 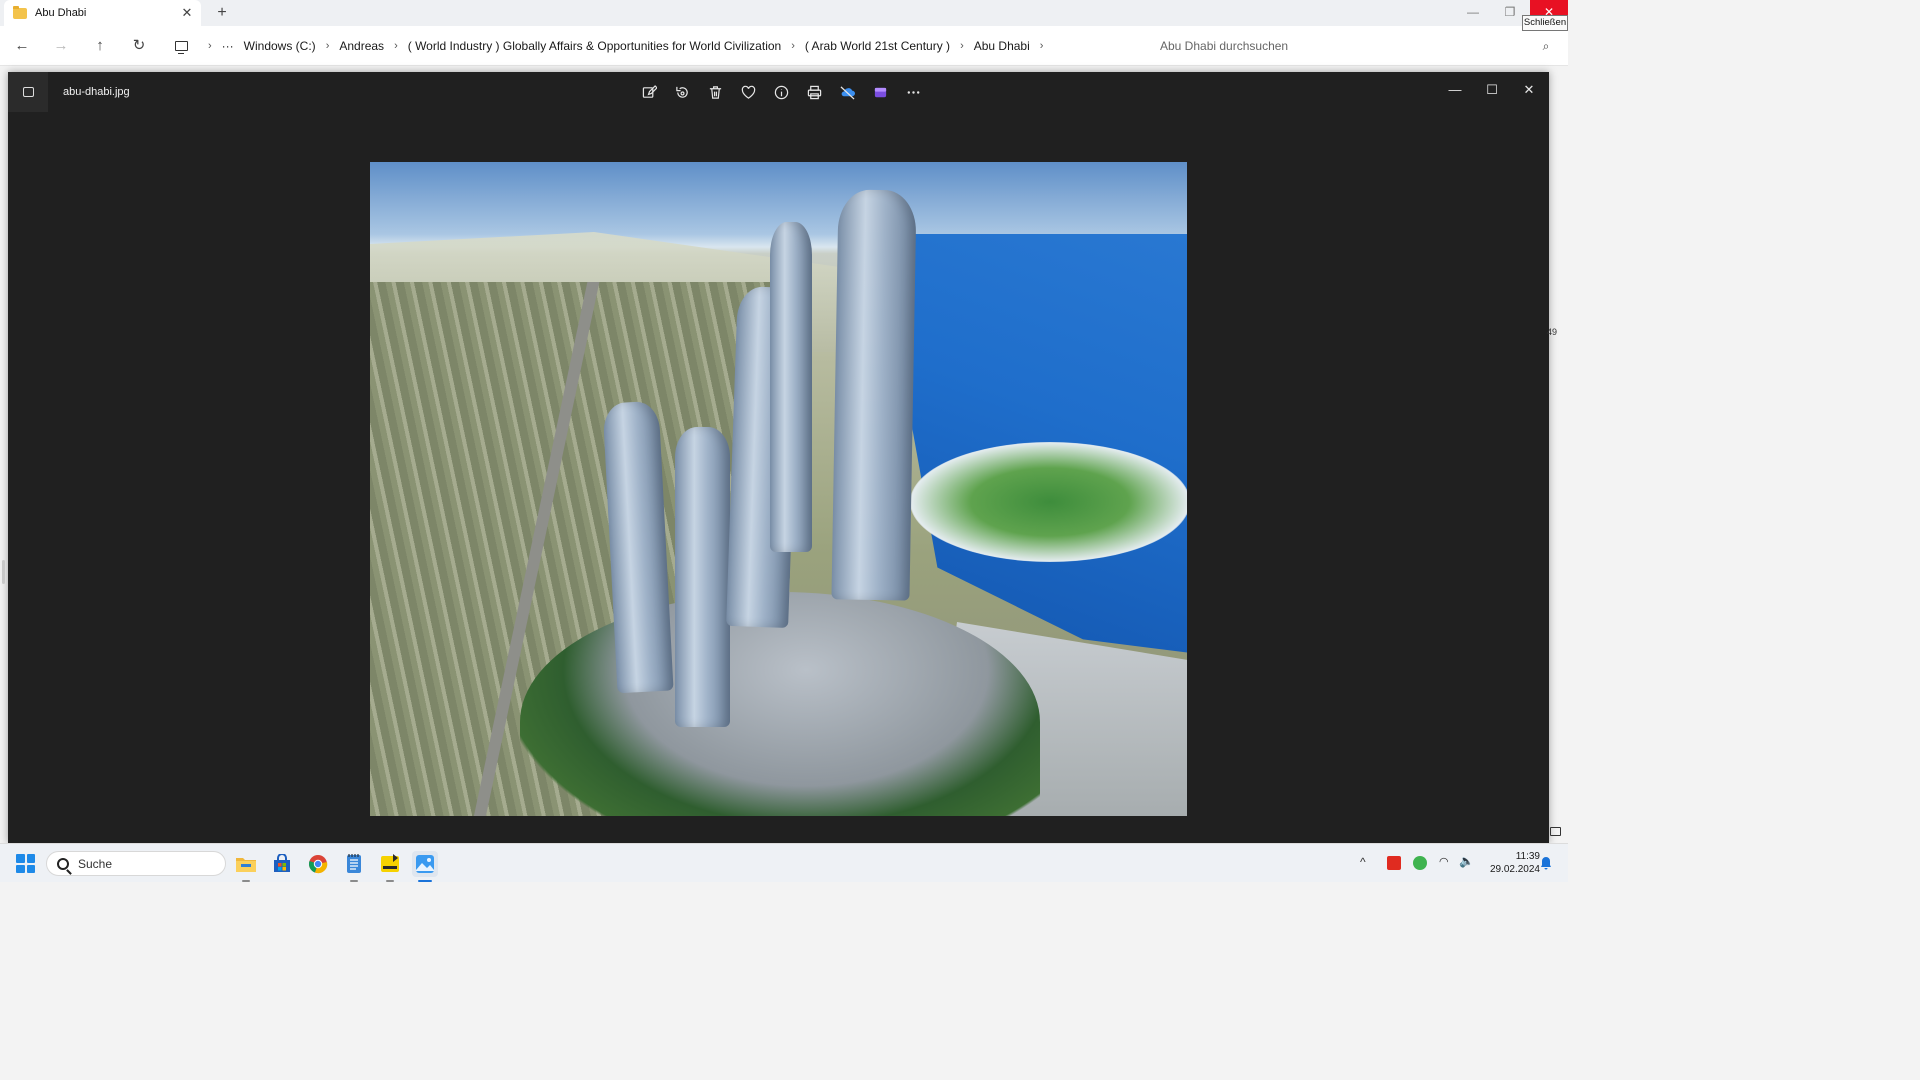 What do you see at coordinates (22, 46) in the screenshot?
I see `back-button: ←` at bounding box center [22, 46].